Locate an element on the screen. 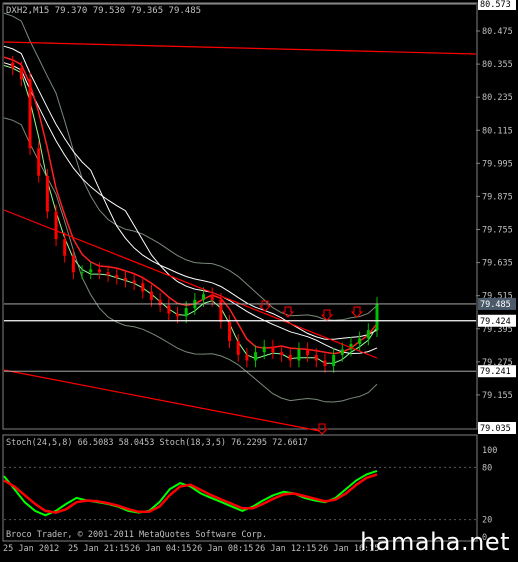  price-tick-label: 80.115 is located at coordinates (497, 131).